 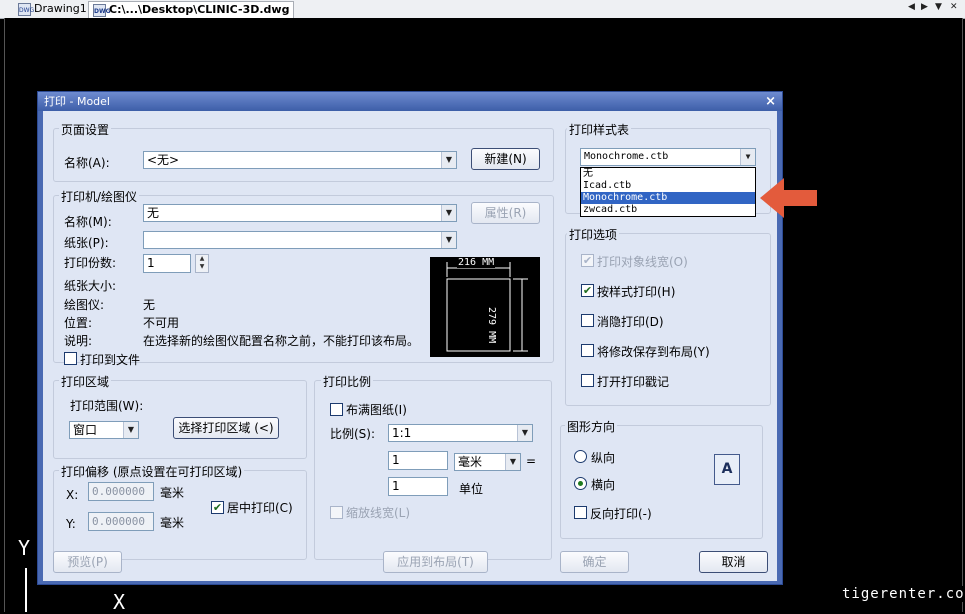 I want to click on plot-range-value: 窗口, so click(x=85, y=430).